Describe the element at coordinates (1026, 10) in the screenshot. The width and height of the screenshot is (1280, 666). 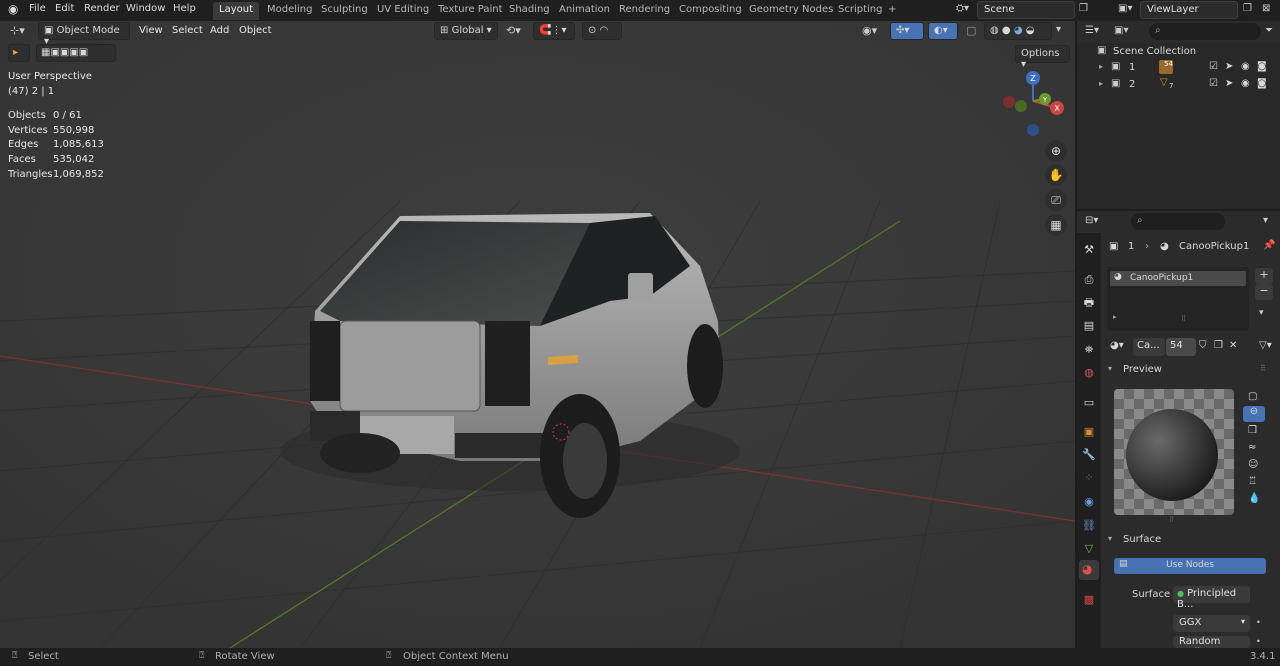
I see `scene-field: Scene` at that location.